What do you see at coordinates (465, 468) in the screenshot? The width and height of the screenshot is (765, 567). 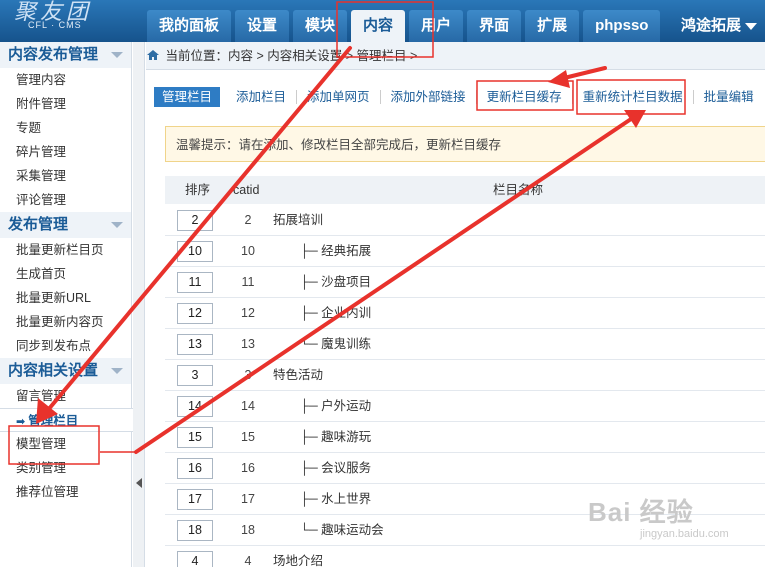 I see `table-row: 16 16 ├─ 会议服务` at bounding box center [465, 468].